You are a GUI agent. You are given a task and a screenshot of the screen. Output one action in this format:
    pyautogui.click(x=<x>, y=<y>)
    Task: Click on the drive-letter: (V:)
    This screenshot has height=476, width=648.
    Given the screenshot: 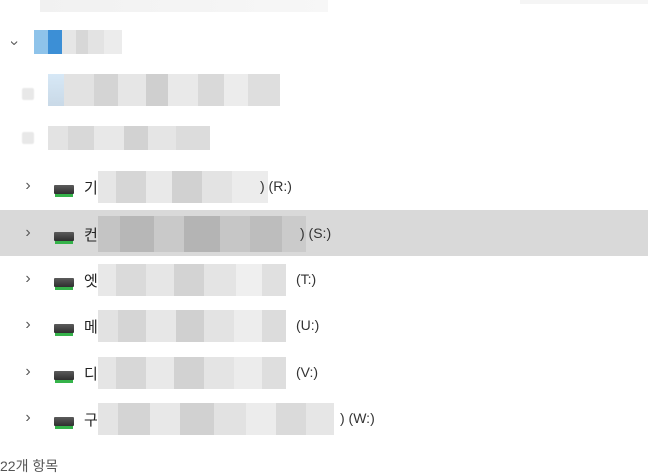 What is the action you would take?
    pyautogui.click(x=307, y=372)
    